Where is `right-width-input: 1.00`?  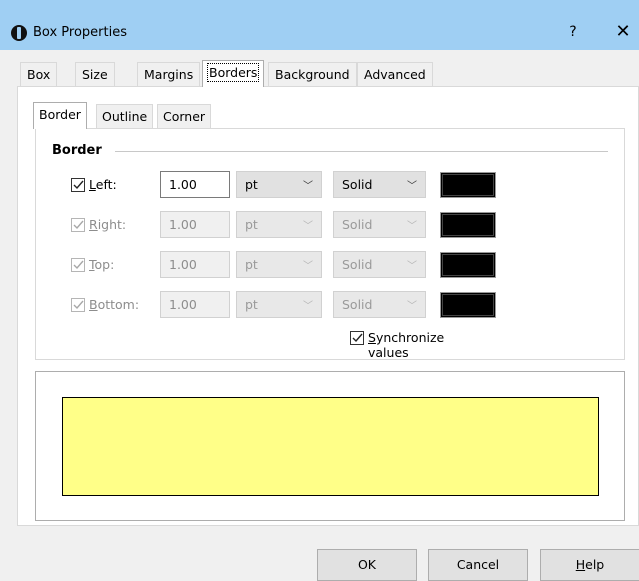 right-width-input: 1.00 is located at coordinates (195, 224).